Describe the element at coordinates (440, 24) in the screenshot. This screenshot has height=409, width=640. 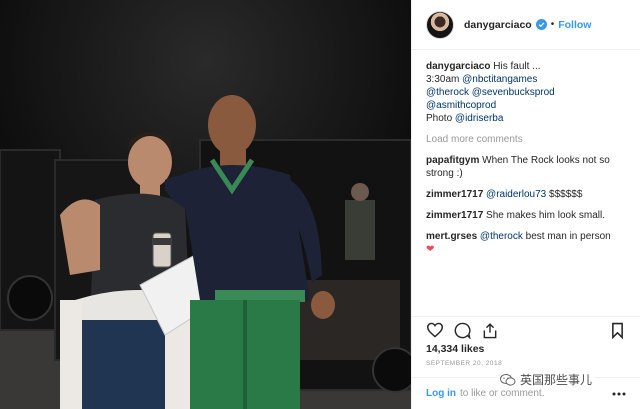
I see `avatar` at that location.